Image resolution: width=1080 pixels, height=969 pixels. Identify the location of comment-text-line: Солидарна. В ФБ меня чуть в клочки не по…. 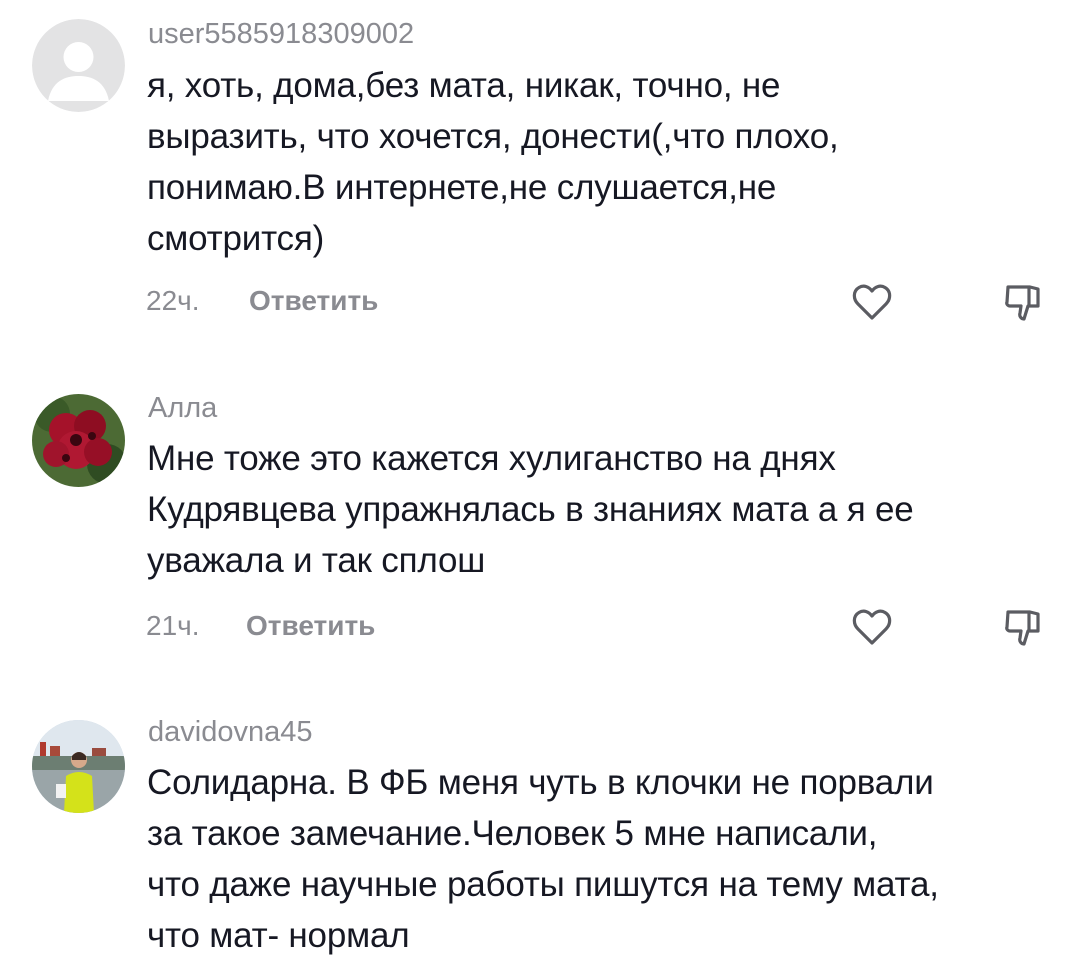
(540, 782).